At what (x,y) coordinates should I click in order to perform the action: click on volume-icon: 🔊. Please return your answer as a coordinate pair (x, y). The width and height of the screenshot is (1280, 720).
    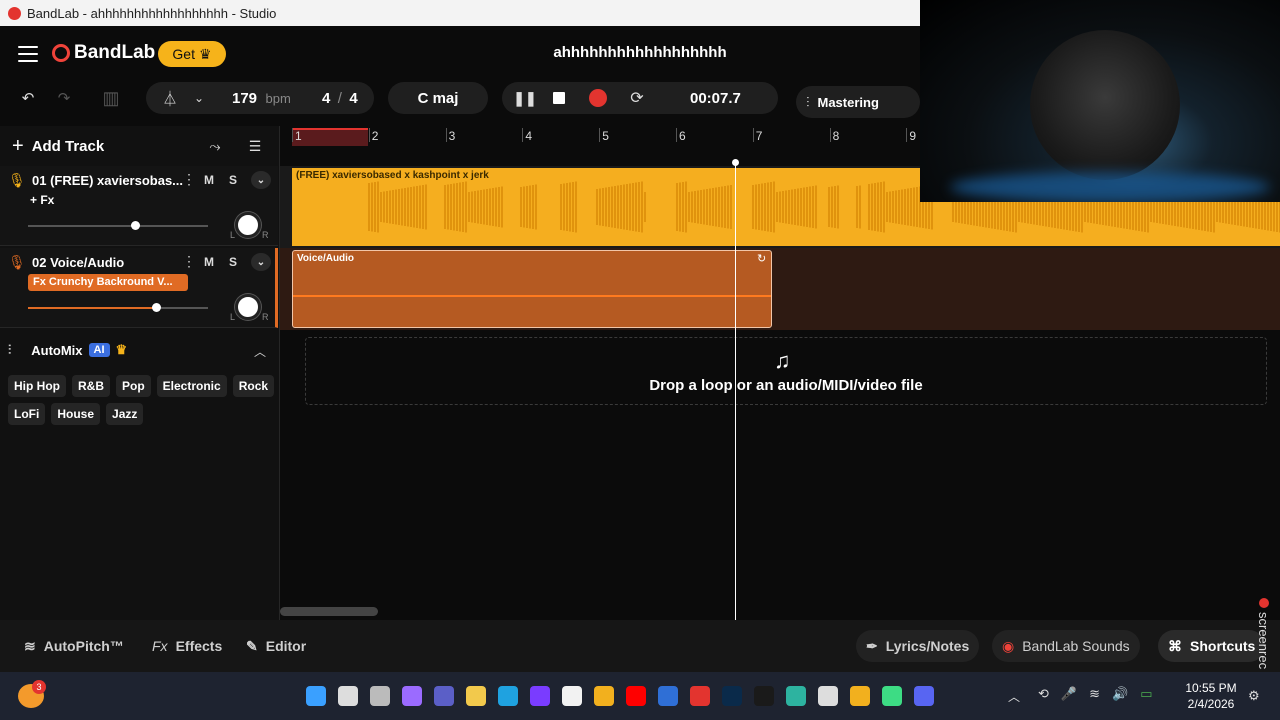
    Looking at the image, I should click on (1120, 694).